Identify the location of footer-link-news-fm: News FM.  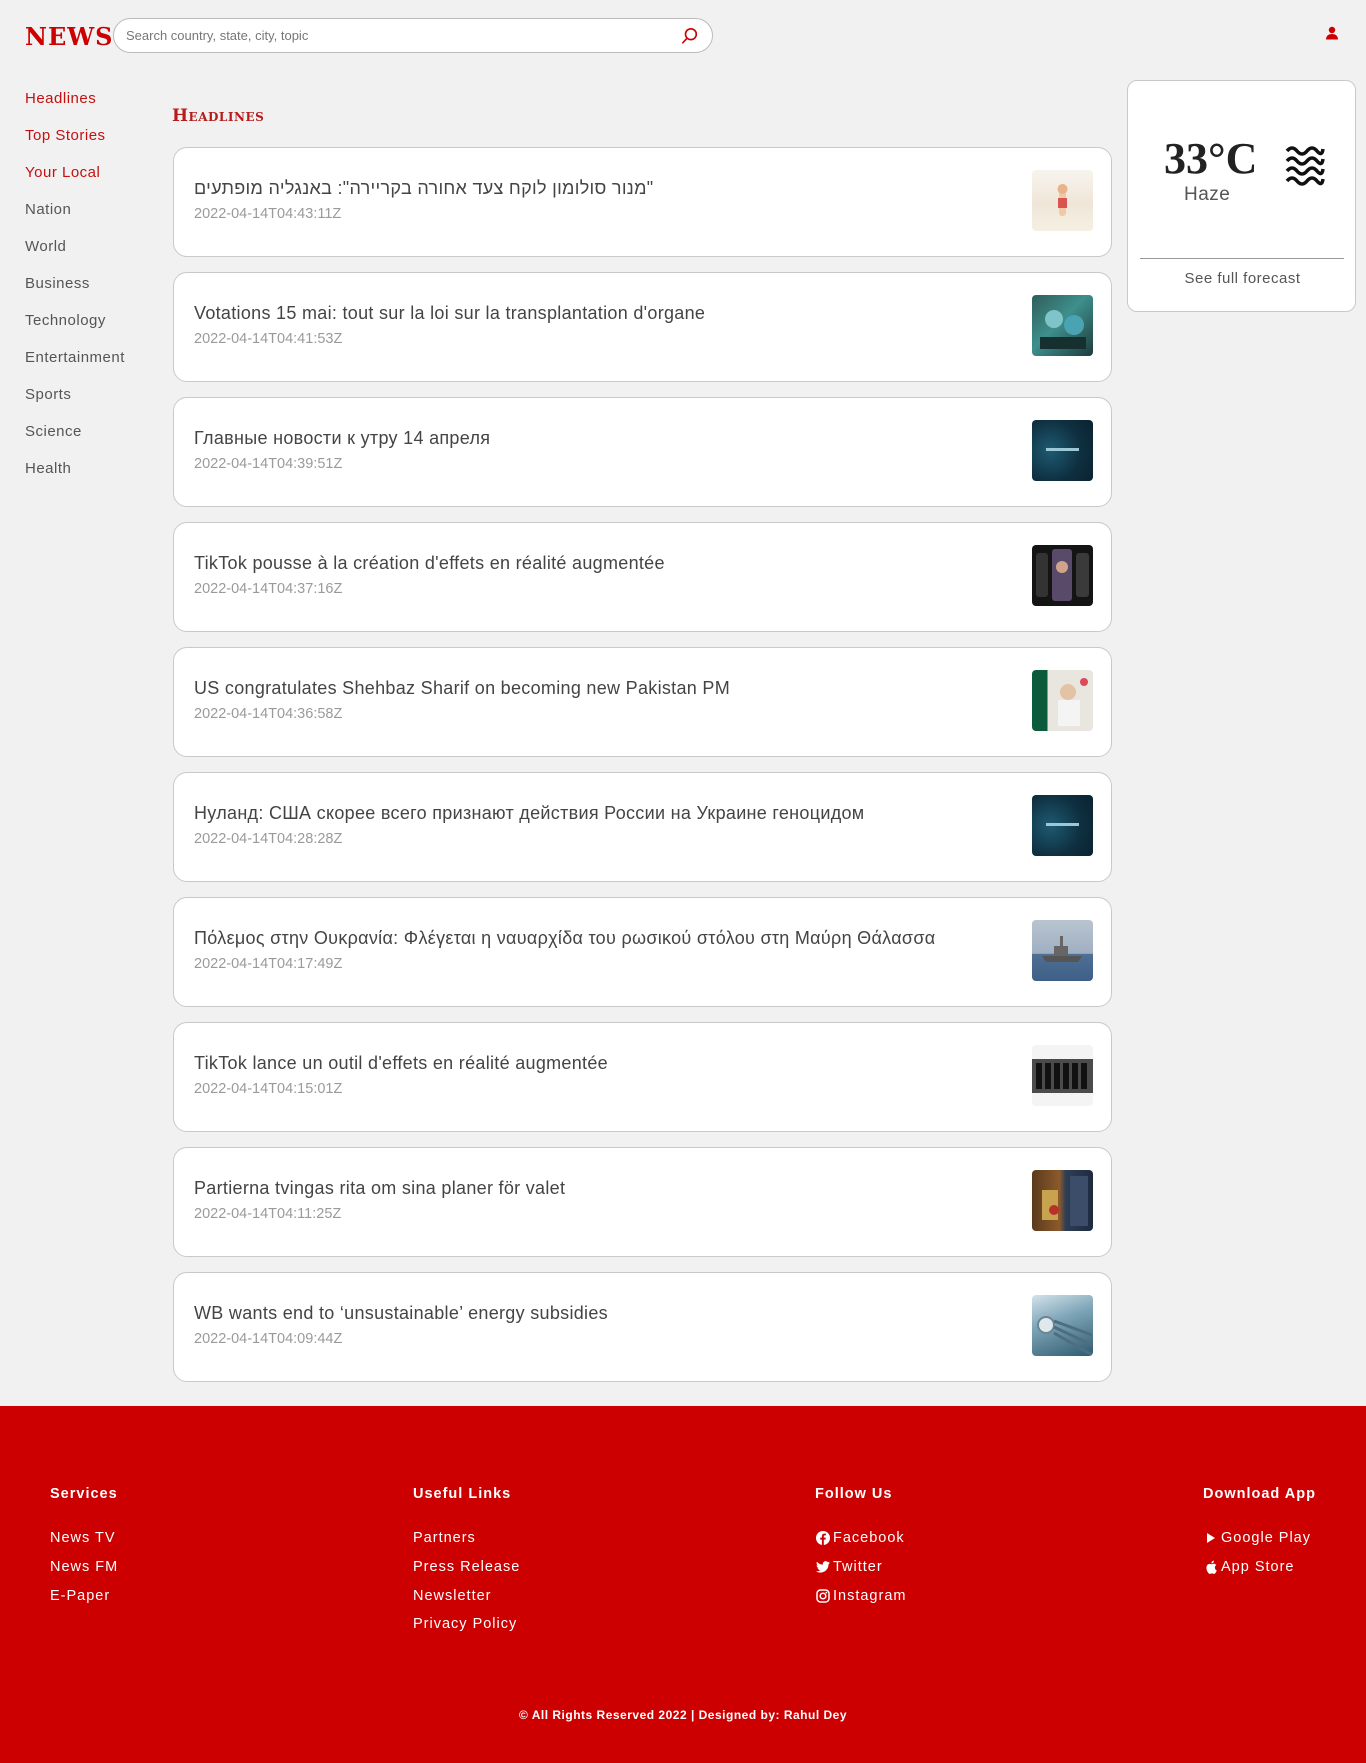
(84, 1567).